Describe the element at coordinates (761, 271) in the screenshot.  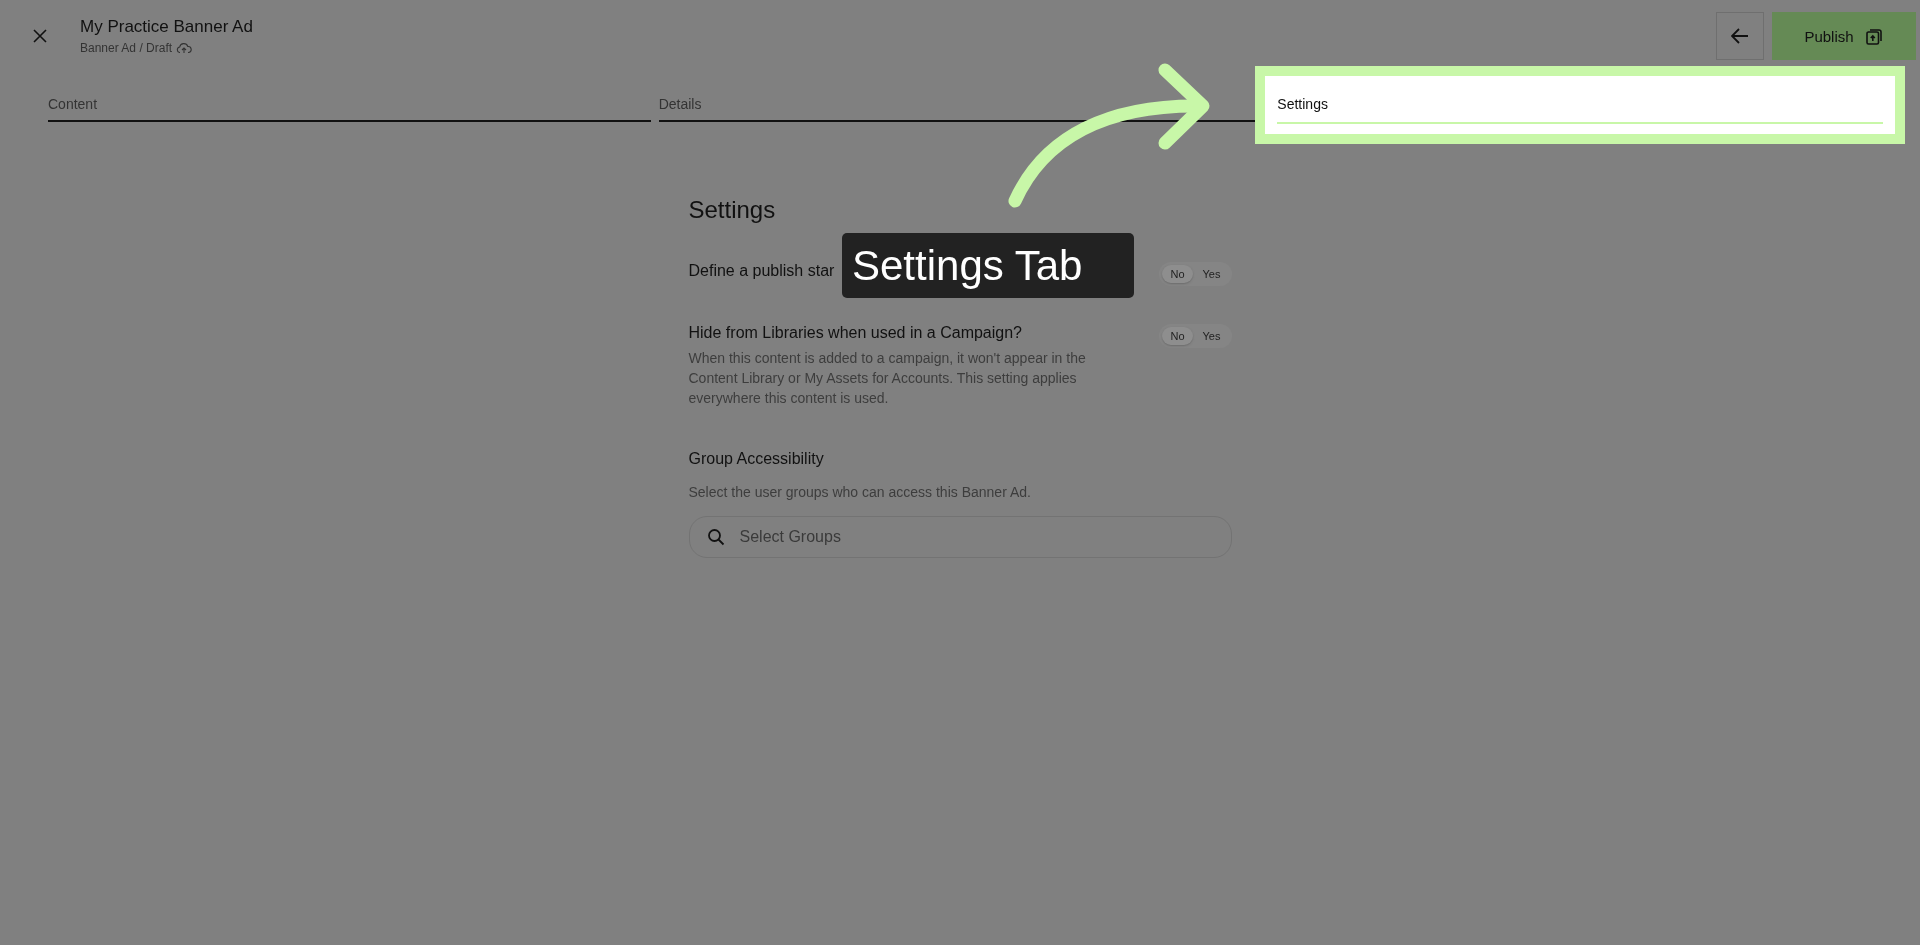
I see `setting-label: Define a publish star` at that location.